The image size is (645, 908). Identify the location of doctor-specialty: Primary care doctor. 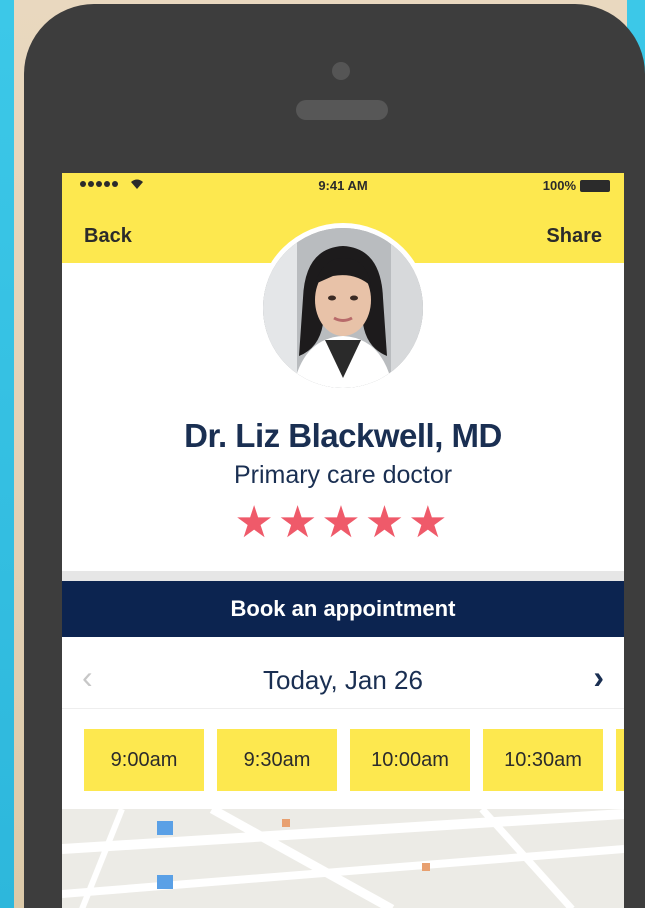
(343, 475).